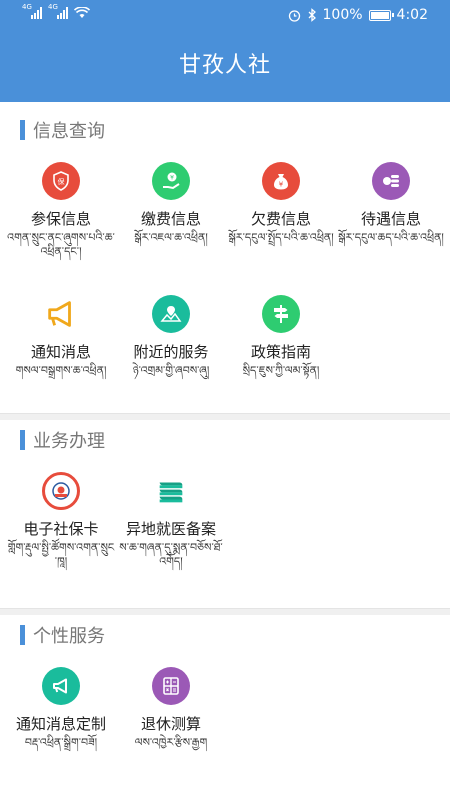  Describe the element at coordinates (61, 336) in the screenshot. I see `menu-item-notification: 通知消息 གསལ་བསྒྲགས་ཆ་འཕྲིན།` at that location.